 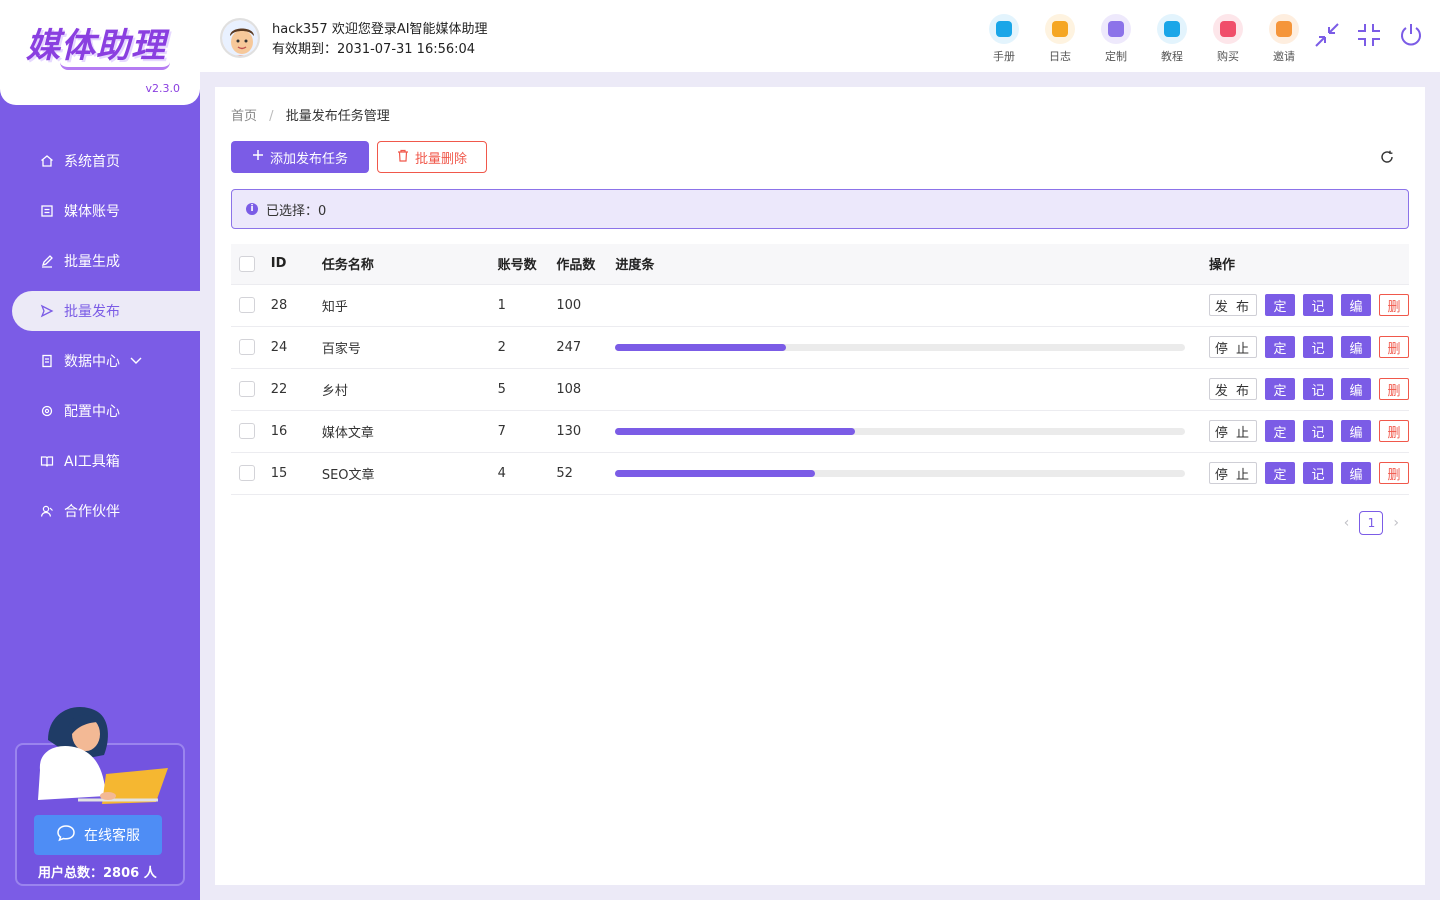 I want to click on tool-invite: 邀请, so click(x=1284, y=39).